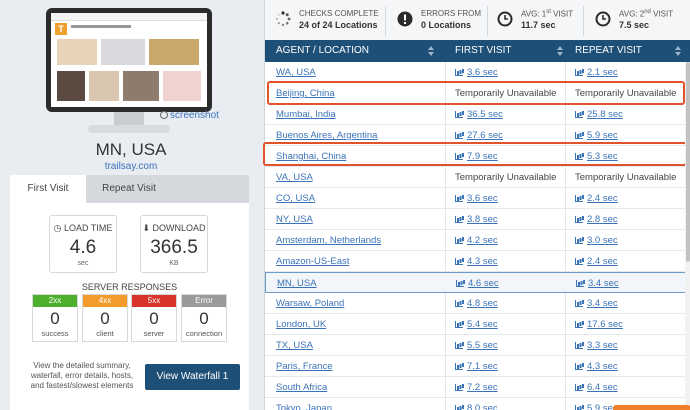  I want to click on first-visit-column-header: FIRST VISIT, so click(510, 51).